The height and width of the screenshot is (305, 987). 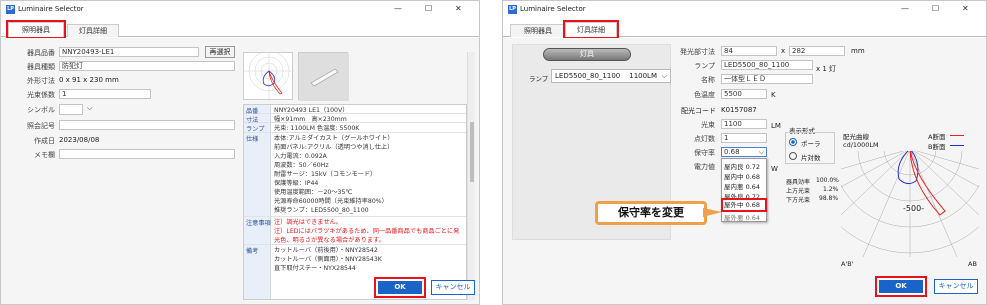 What do you see at coordinates (712, 212) in the screenshot?
I see `callout-arrow` at bounding box center [712, 212].